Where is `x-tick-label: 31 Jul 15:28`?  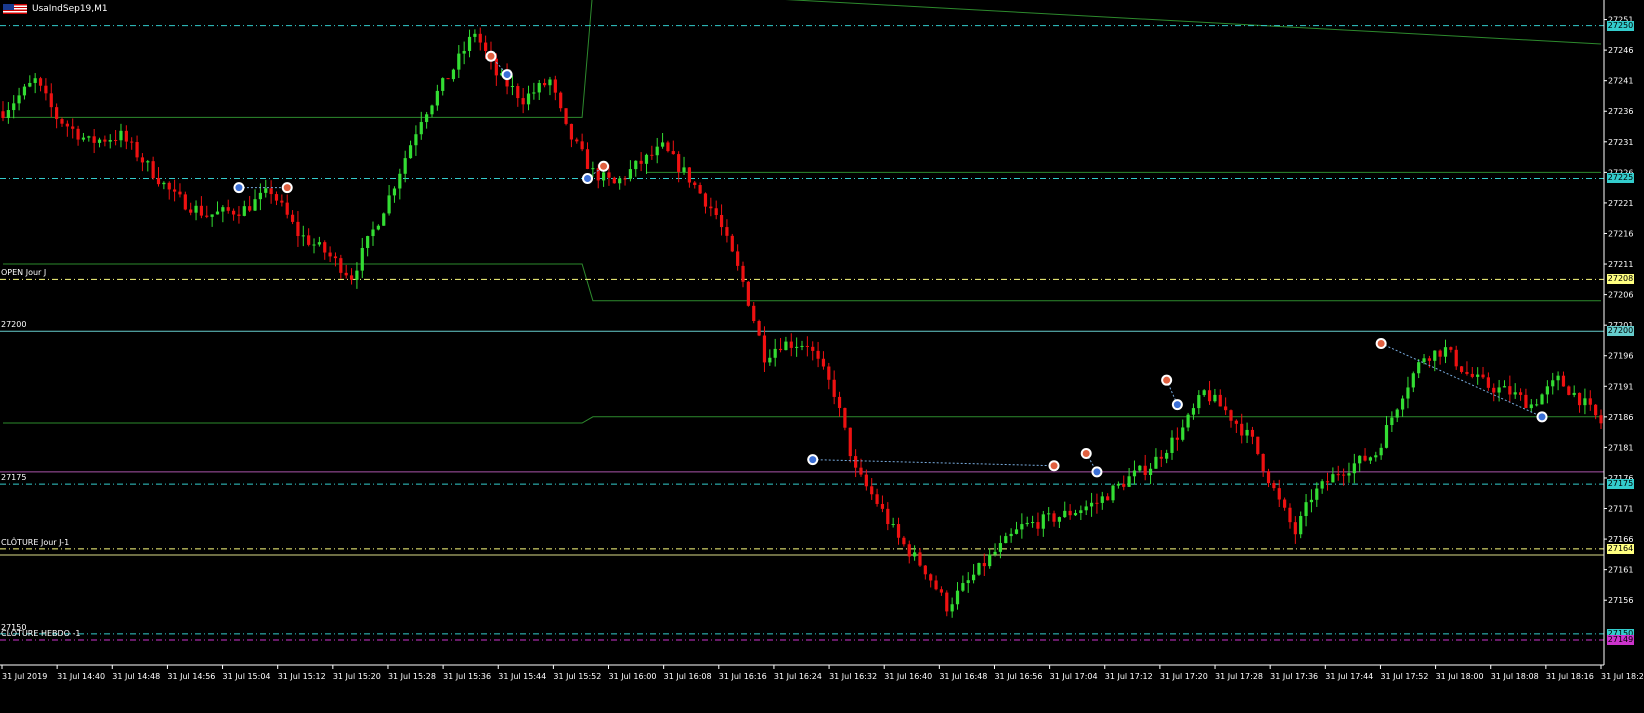
x-tick-label: 31 Jul 15:28 is located at coordinates (412, 676).